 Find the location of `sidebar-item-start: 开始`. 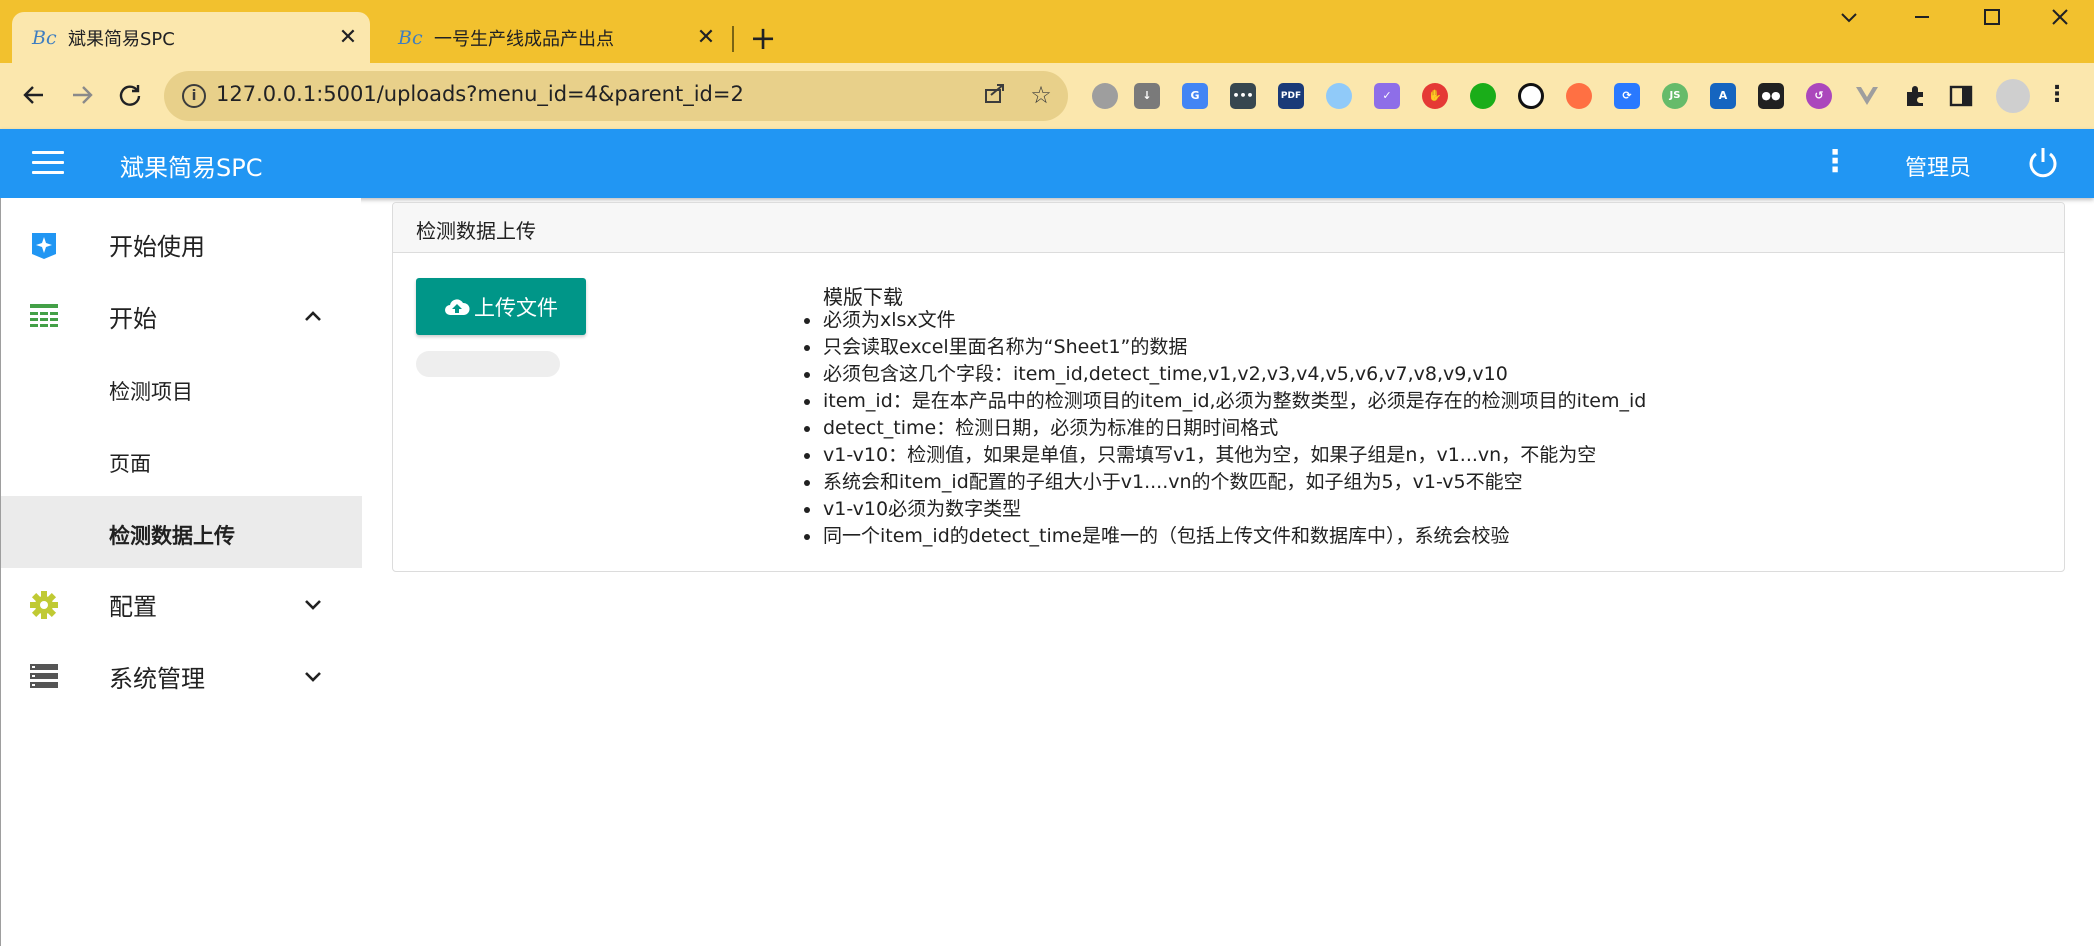

sidebar-item-start: 开始 is located at coordinates (181, 316).